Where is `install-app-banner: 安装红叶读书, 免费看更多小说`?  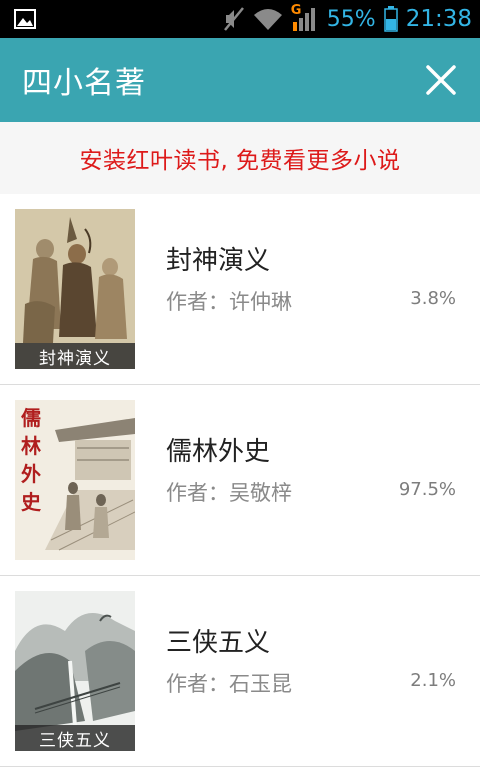 install-app-banner: 安装红叶读书, 免费看更多小说 is located at coordinates (240, 158).